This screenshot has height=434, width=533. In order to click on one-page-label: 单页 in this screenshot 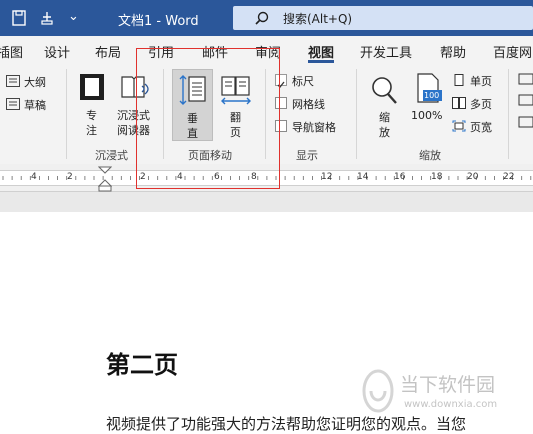, I will do `click(481, 81)`.